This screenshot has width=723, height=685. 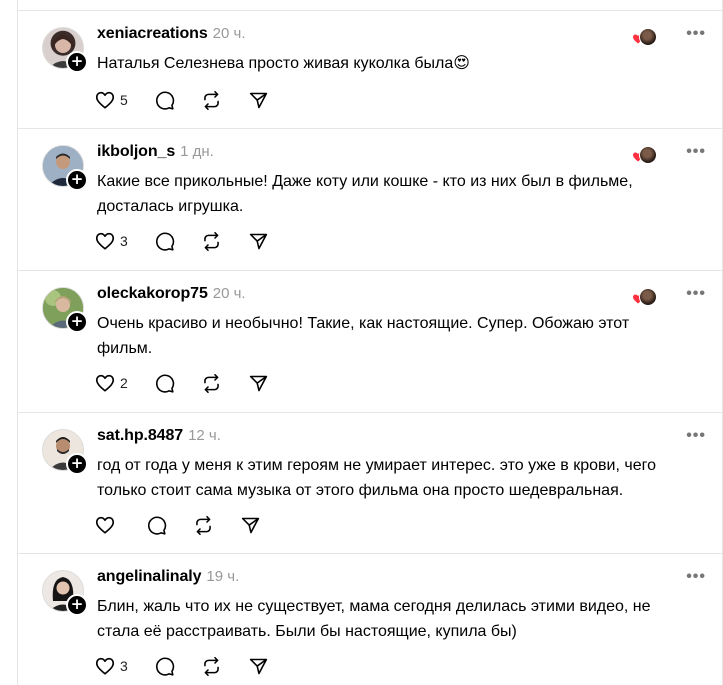 I want to click on action-bar, so click(x=190, y=525).